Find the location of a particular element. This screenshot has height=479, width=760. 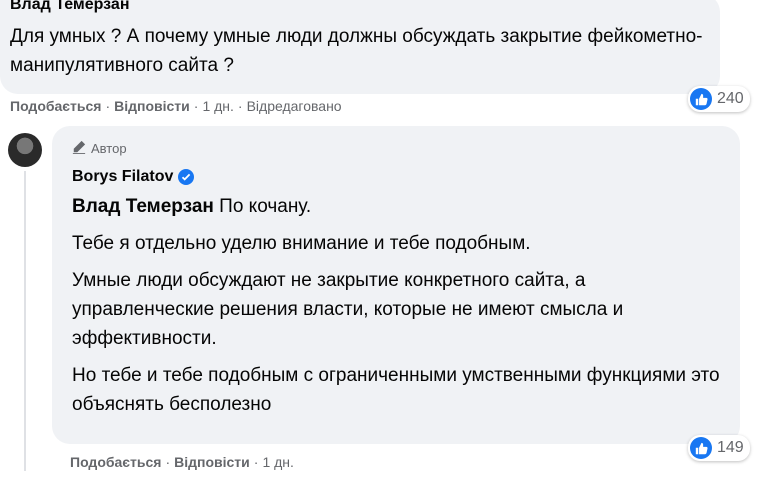

comment-author: Влад Темерзан is located at coordinates (69, 7).